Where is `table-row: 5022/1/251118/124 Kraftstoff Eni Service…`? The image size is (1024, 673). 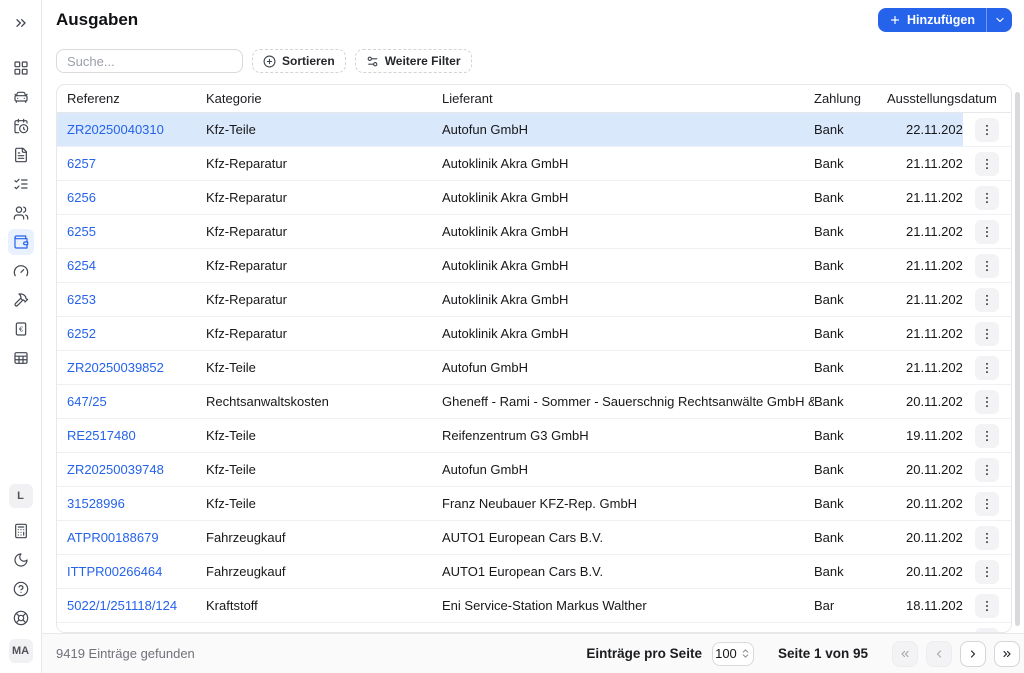 table-row: 5022/1/251118/124 Kraftstoff Eni Service… is located at coordinates (534, 606).